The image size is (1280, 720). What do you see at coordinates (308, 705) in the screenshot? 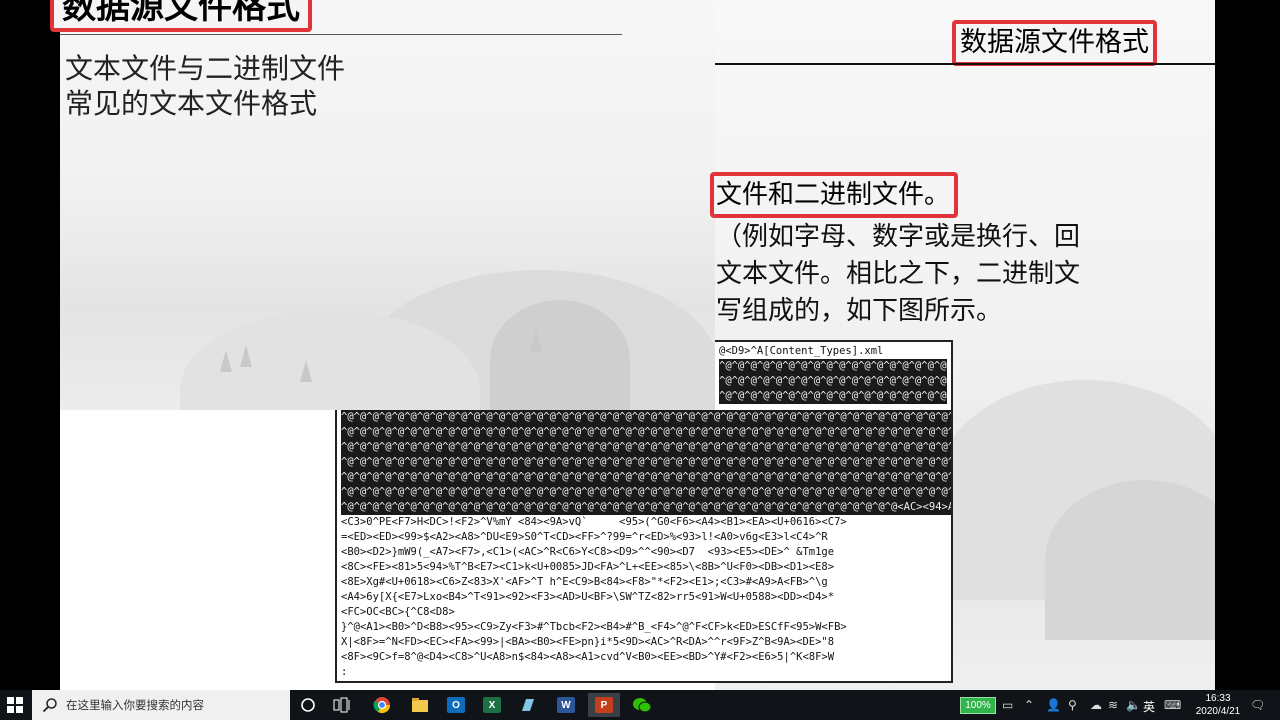
I see `cortana-icon` at bounding box center [308, 705].